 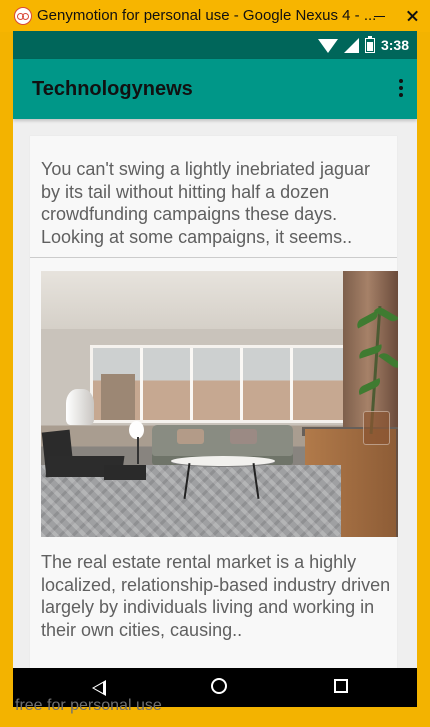 I want to click on app-toolbar: Technologynews, so click(x=215, y=89).